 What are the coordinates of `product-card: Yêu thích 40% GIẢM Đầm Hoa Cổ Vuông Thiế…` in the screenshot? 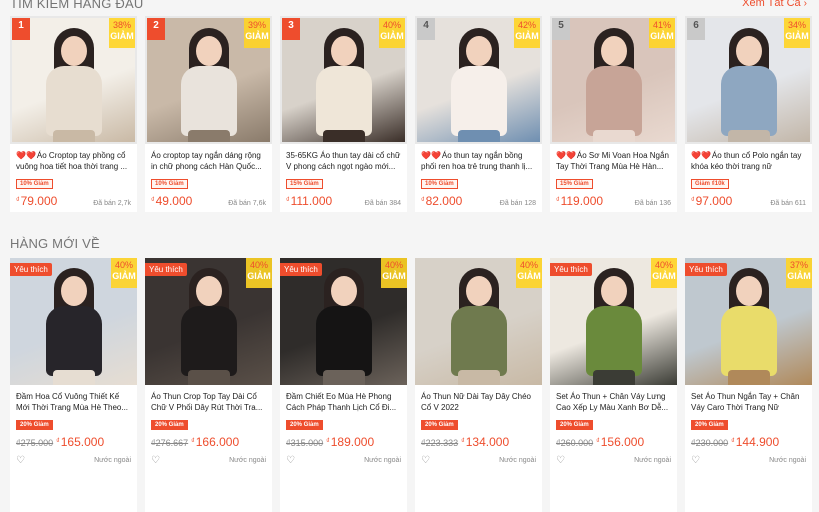 It's located at (73, 385).